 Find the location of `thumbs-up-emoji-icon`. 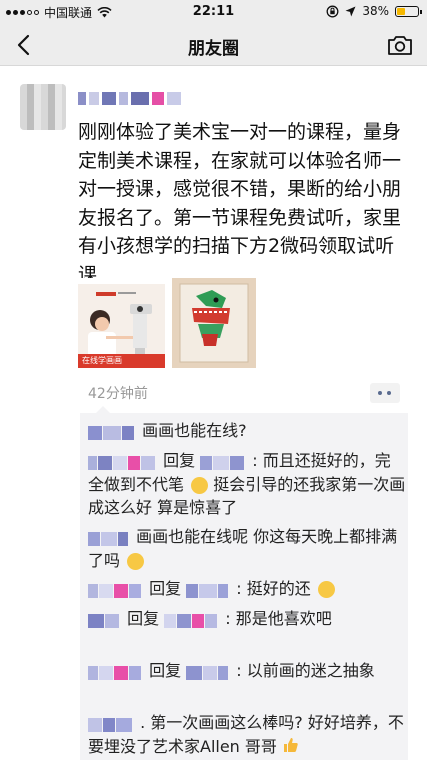

thumbs-up-emoji-icon is located at coordinates (290, 747).